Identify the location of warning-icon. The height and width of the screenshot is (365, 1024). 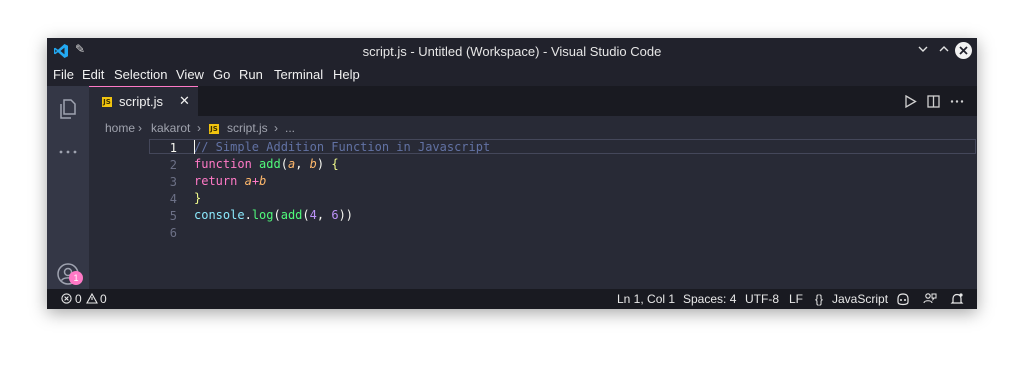
(92, 298).